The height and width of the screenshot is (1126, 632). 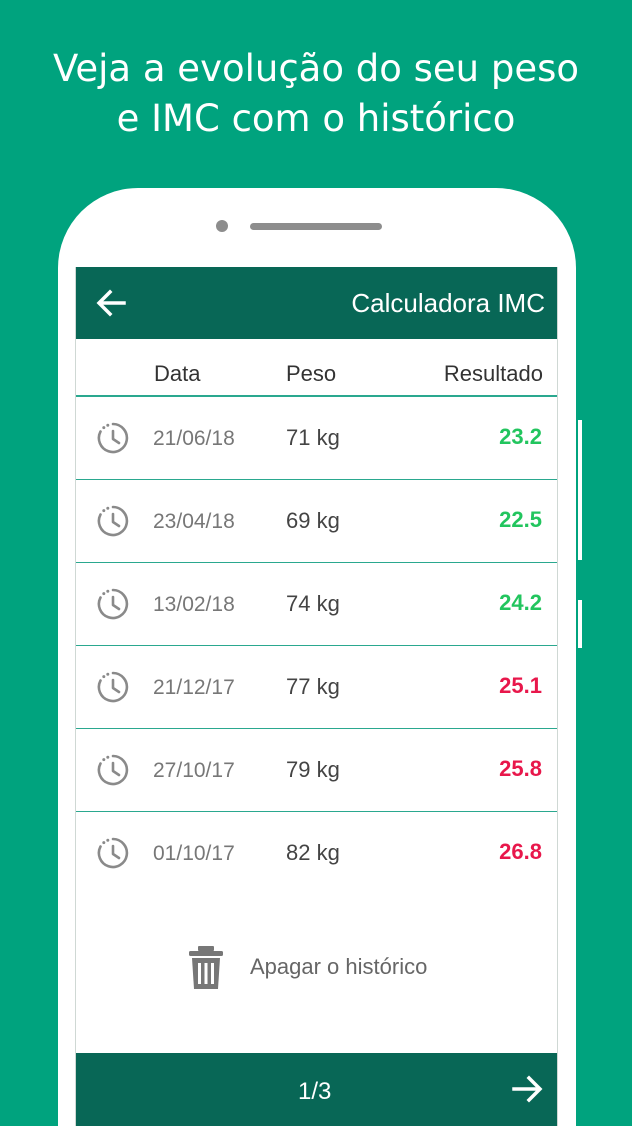 What do you see at coordinates (520, 602) in the screenshot?
I see `row-result: 24.2` at bounding box center [520, 602].